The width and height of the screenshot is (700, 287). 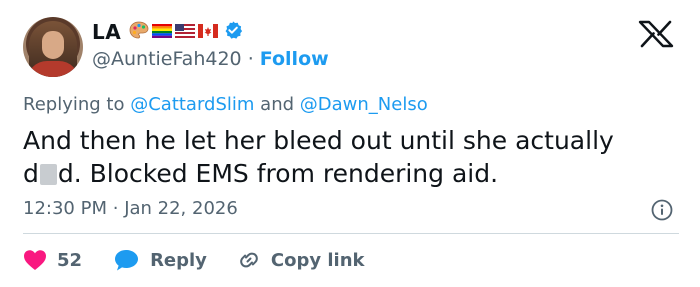 What do you see at coordinates (185, 32) in the screenshot?
I see `us-flag-icon` at bounding box center [185, 32].